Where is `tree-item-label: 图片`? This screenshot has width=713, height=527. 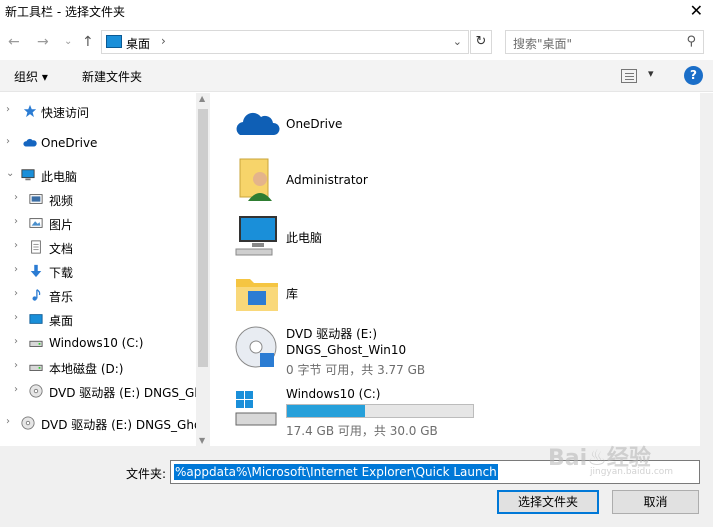
tree-item-label: 图片 is located at coordinates (61, 225).